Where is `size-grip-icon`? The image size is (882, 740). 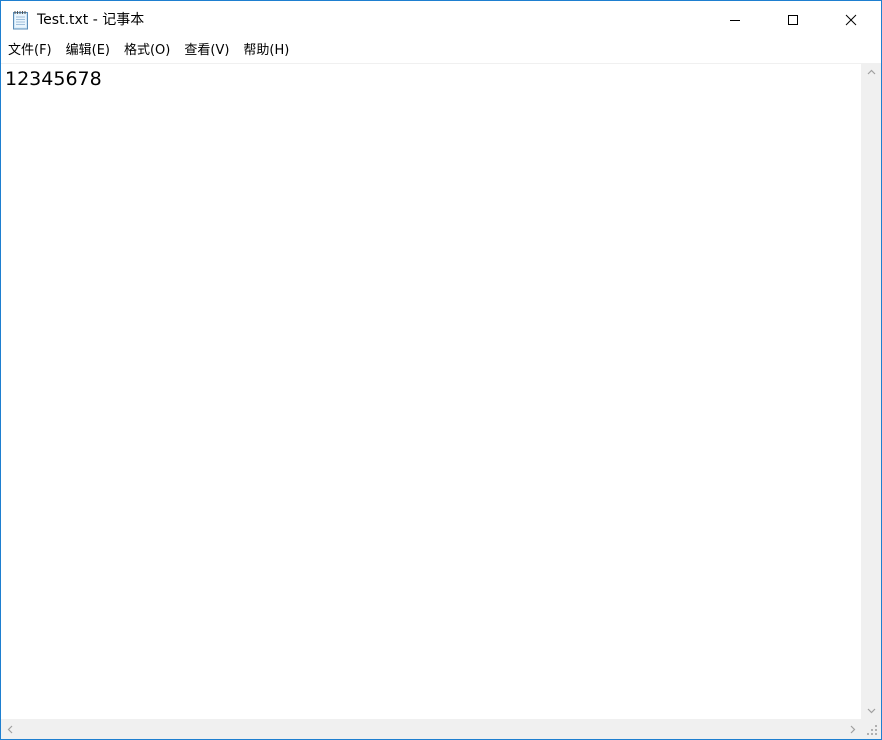 size-grip-icon is located at coordinates (872, 730).